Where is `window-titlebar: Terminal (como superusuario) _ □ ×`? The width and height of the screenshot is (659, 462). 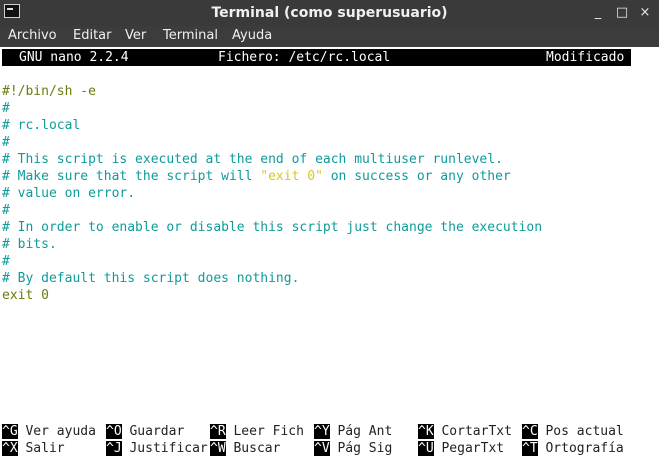 window-titlebar: Terminal (como superusuario) _ □ × is located at coordinates (329, 13).